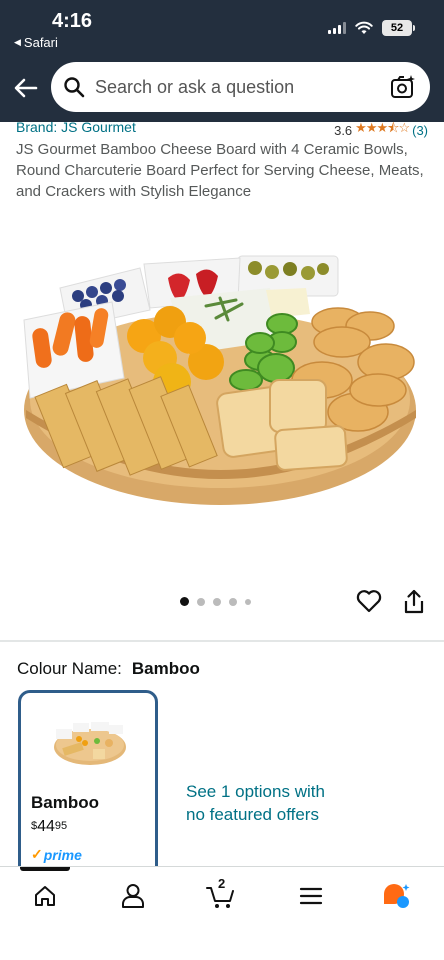 This screenshot has height=960, width=444. What do you see at coordinates (343, 130) in the screenshot?
I see `rating-value: 3.6` at bounding box center [343, 130].